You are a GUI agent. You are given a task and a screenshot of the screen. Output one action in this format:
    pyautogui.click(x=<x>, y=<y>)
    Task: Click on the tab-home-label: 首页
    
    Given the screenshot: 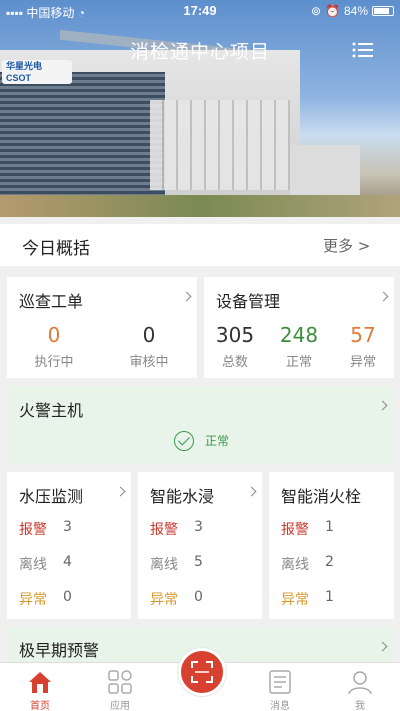 What is the action you would take?
    pyautogui.click(x=40, y=706)
    